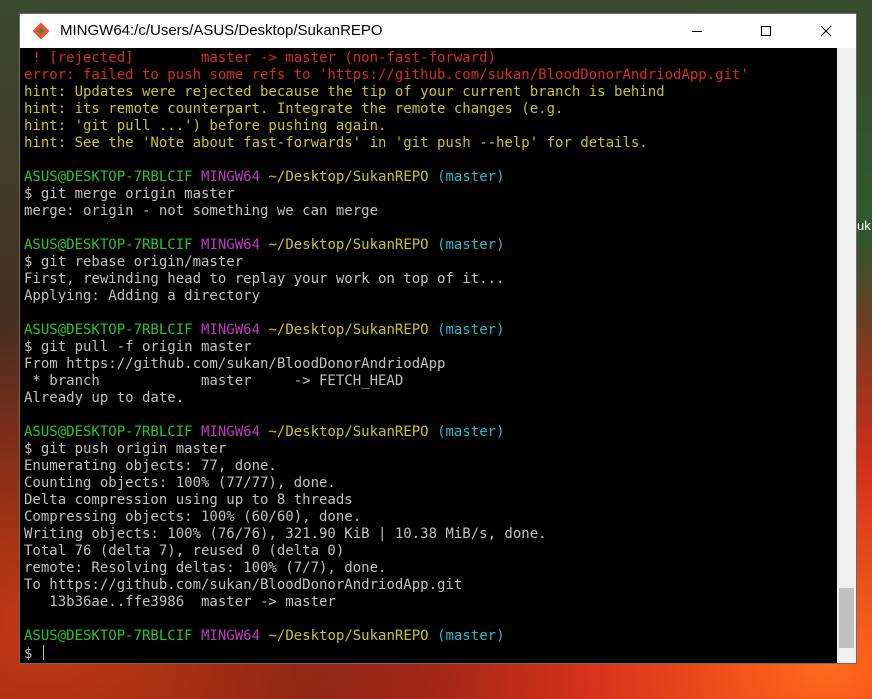  What do you see at coordinates (846, 355) in the screenshot?
I see `vertical-scrollbar` at bounding box center [846, 355].